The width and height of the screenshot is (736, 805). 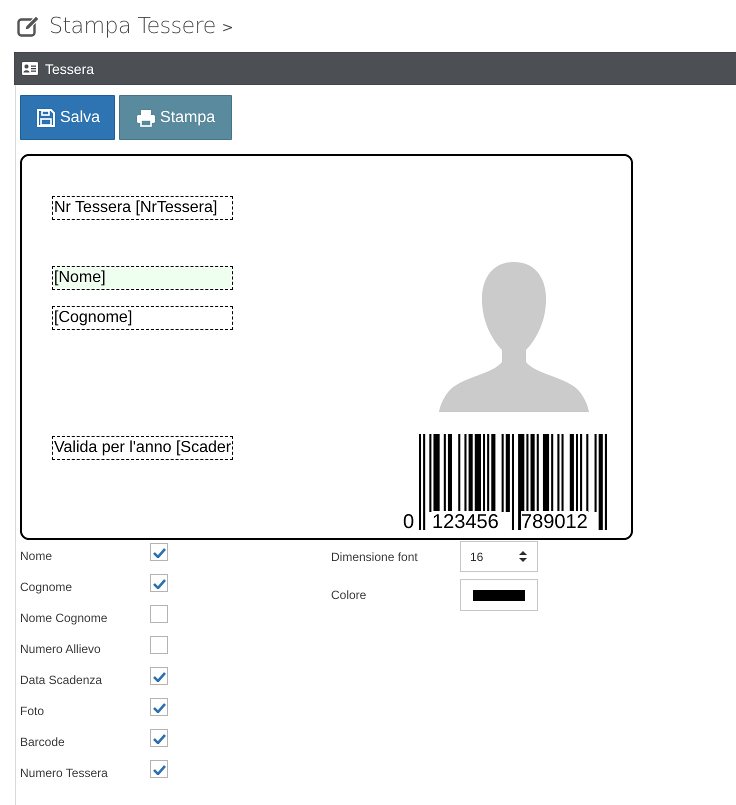 I want to click on option-label: Barcode, so click(x=43, y=742).